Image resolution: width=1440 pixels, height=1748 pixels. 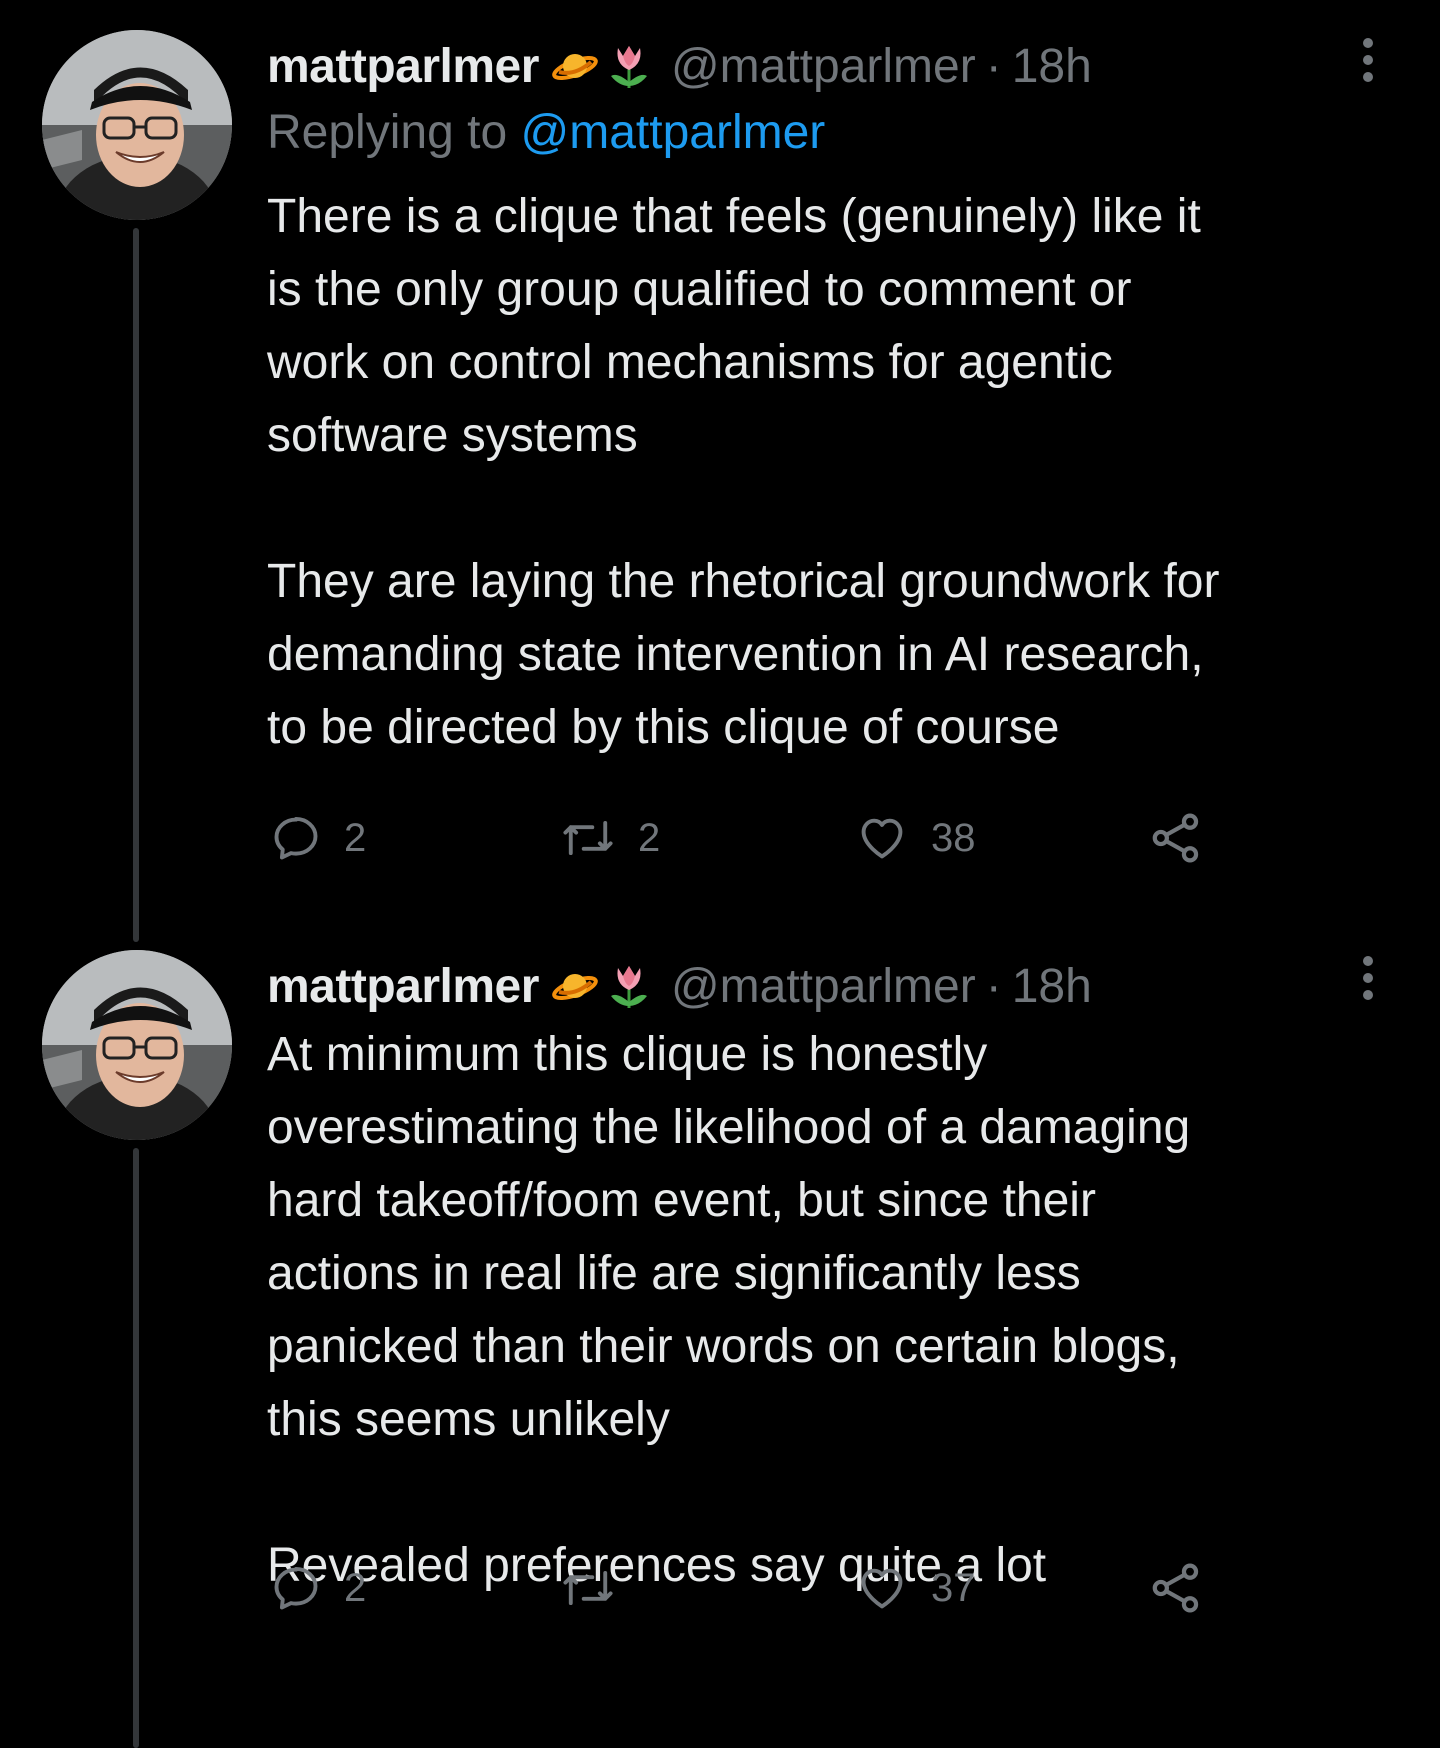 I want to click on like-count: 37, so click(x=953, y=1587).